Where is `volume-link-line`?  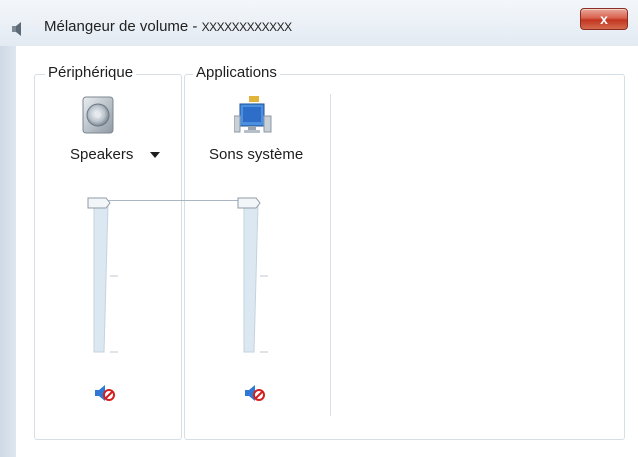
volume-link-line is located at coordinates (174, 200).